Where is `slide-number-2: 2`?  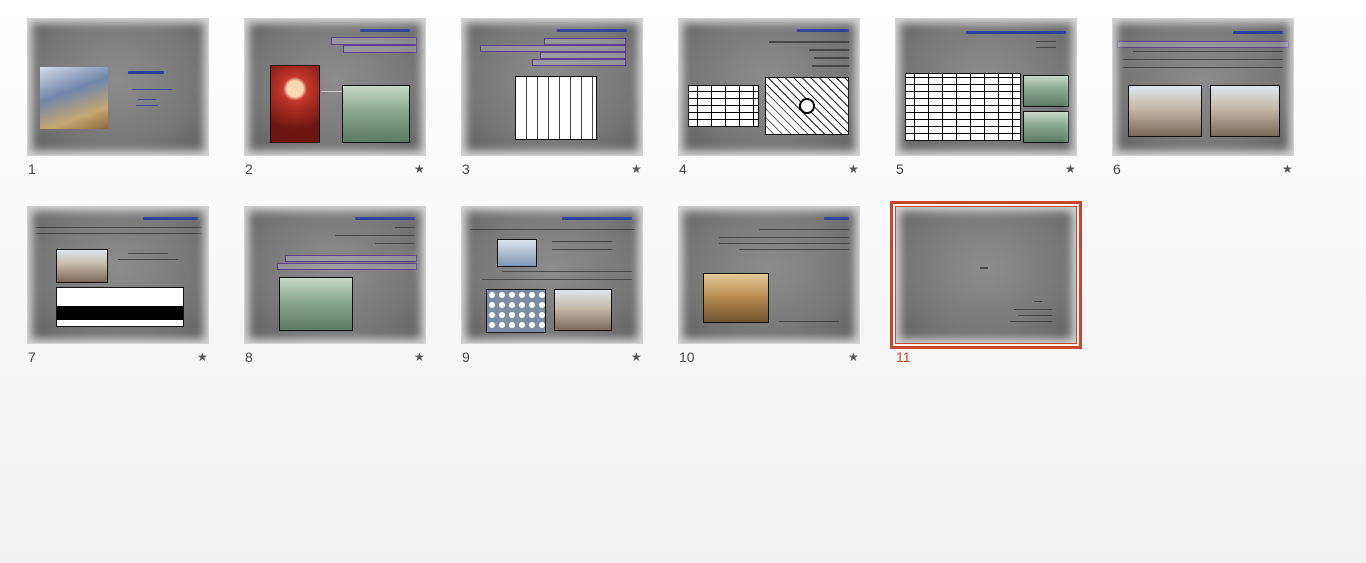 slide-number-2: 2 is located at coordinates (249, 169).